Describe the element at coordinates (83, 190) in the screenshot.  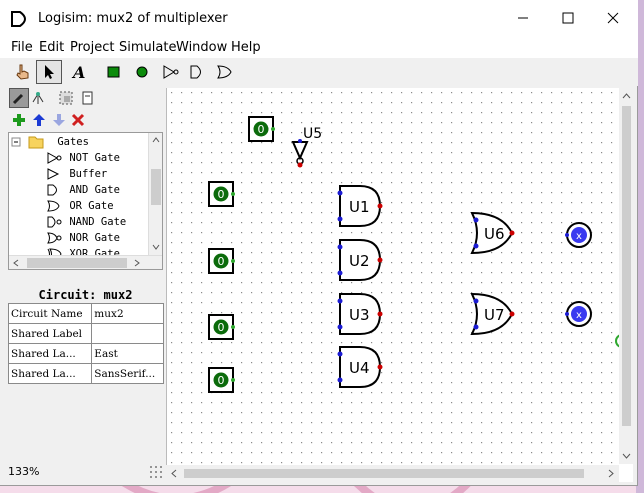
I see `tree-item-and-gate: AND Gate` at that location.